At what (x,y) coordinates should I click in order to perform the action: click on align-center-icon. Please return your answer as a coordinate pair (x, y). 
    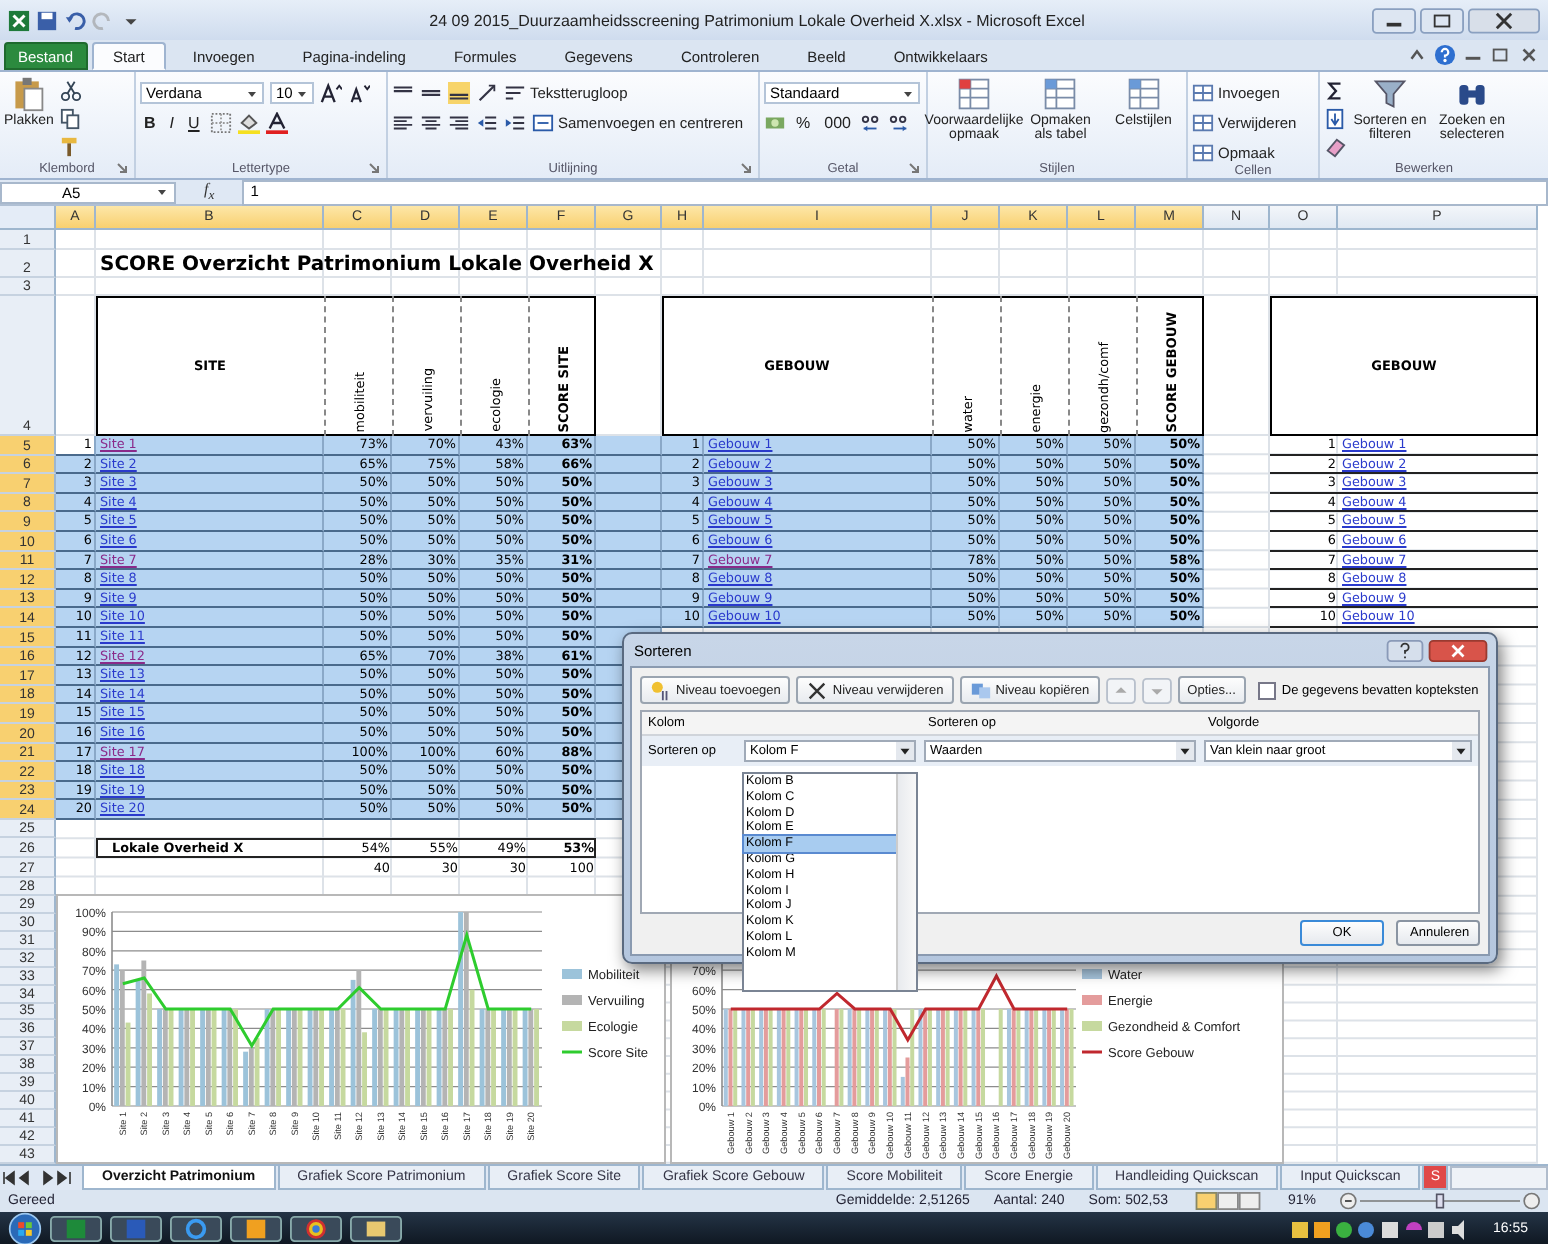
    Looking at the image, I should click on (431, 123).